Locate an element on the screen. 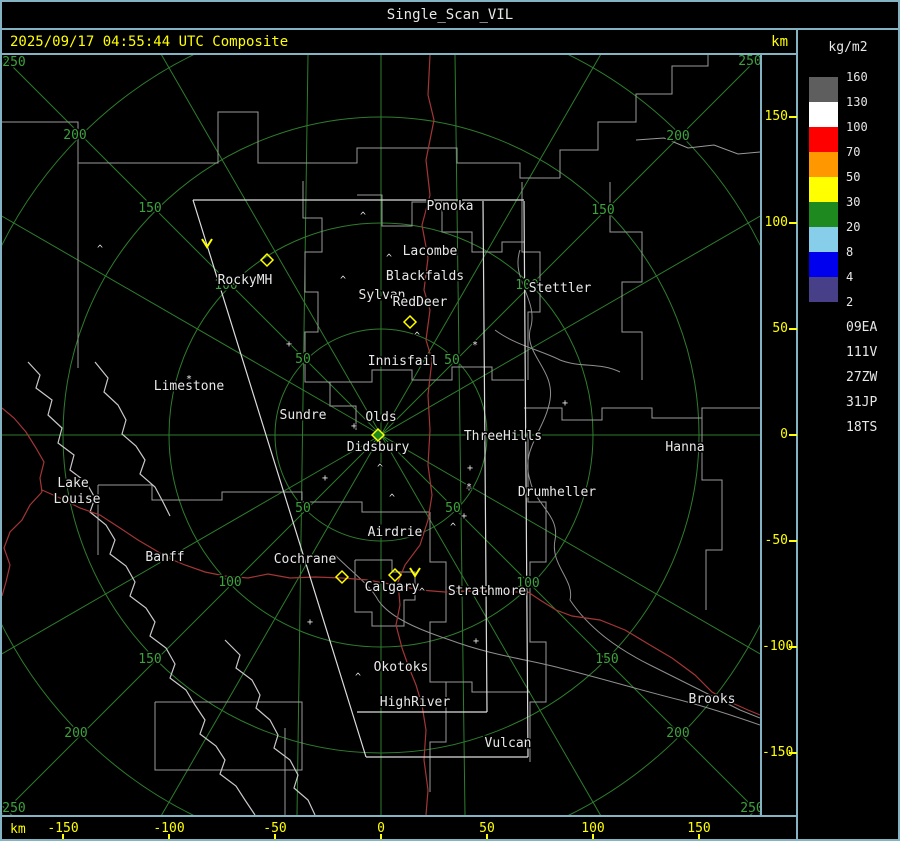 This screenshot has width=900, height=841. storm-track-id: 18TS is located at coordinates (862, 427).